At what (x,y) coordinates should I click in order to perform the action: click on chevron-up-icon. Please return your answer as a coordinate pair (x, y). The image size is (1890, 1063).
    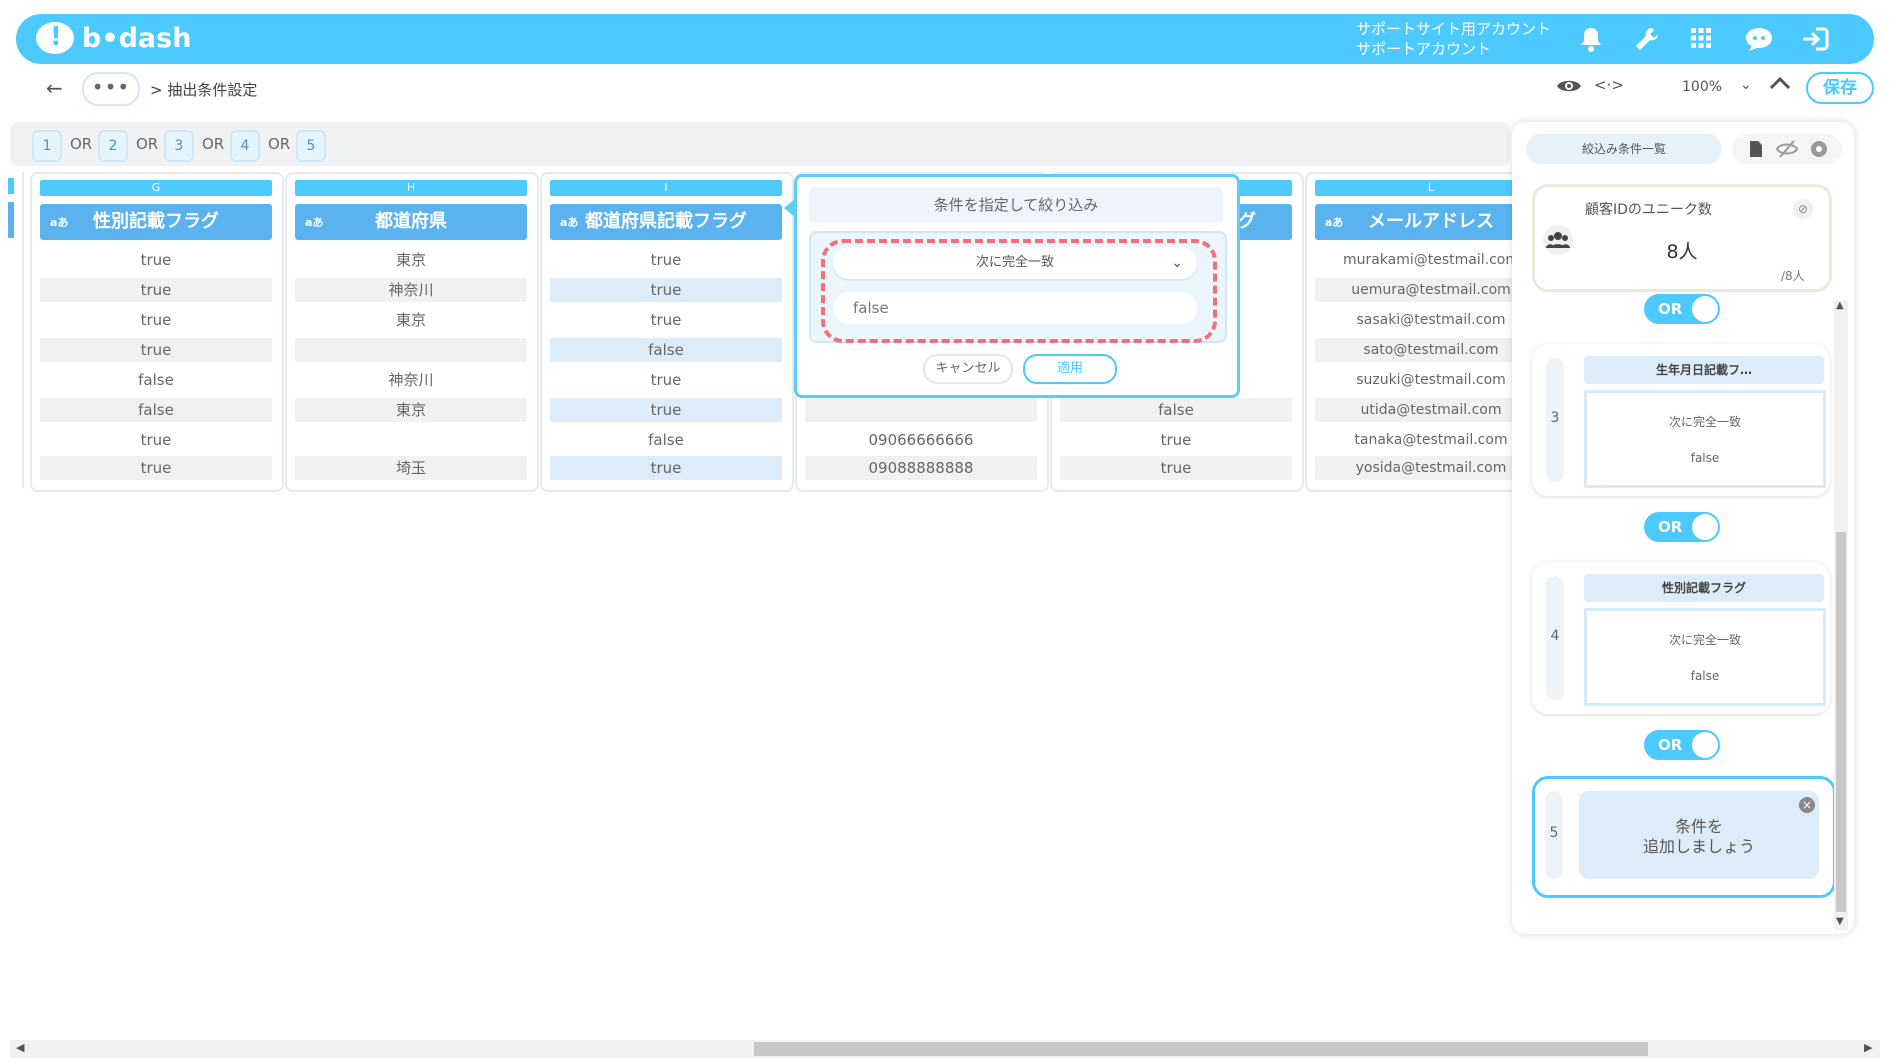
    Looking at the image, I should click on (1780, 85).